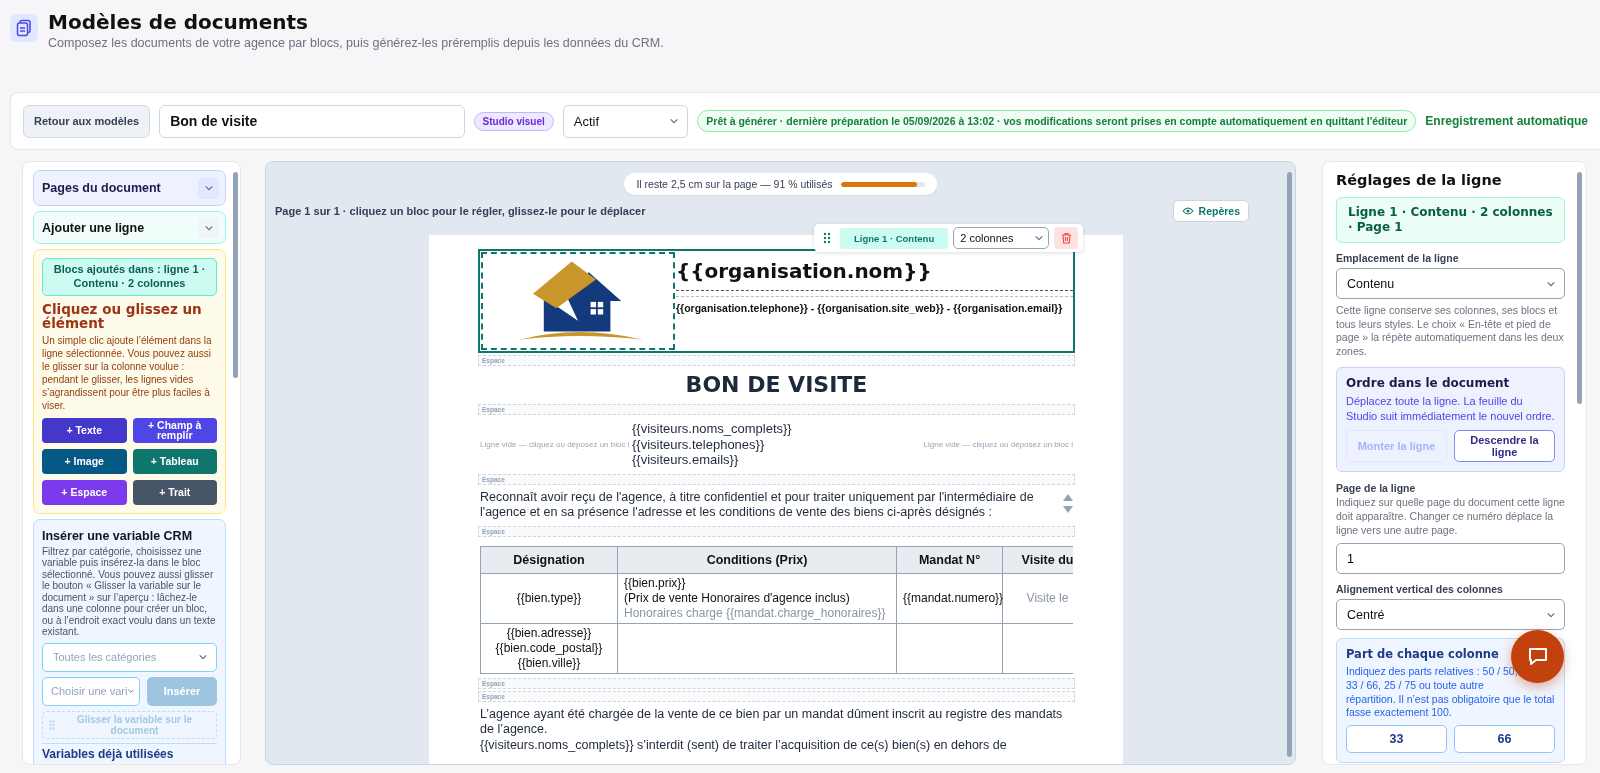 This screenshot has width=1600, height=773. I want to click on add-block-button: + Texte, so click(84, 430).